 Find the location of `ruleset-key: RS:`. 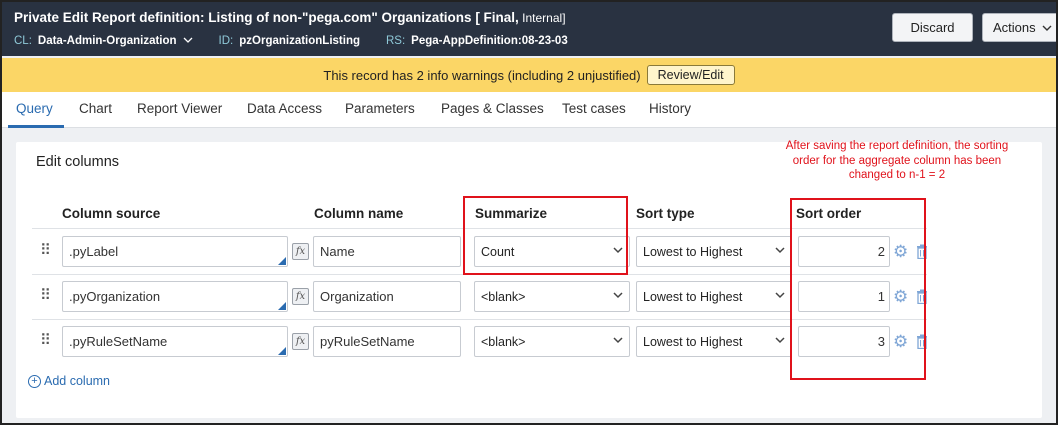

ruleset-key: RS: is located at coordinates (396, 41).